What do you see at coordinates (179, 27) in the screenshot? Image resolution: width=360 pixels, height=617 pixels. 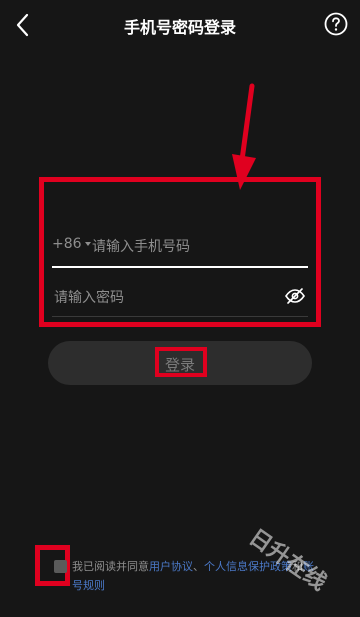 I see `page-title: 手机号密码登录` at bounding box center [179, 27].